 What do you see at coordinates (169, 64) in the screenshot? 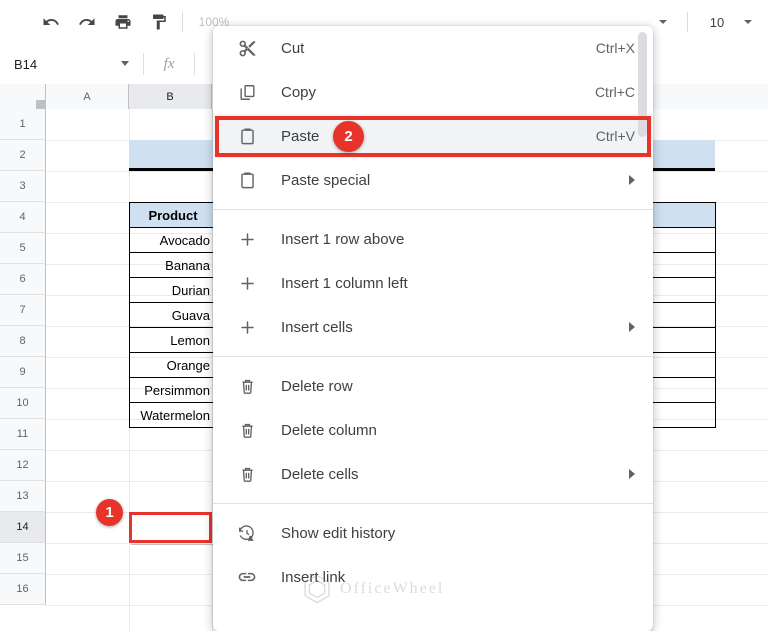
I see `function-icon: fx` at bounding box center [169, 64].